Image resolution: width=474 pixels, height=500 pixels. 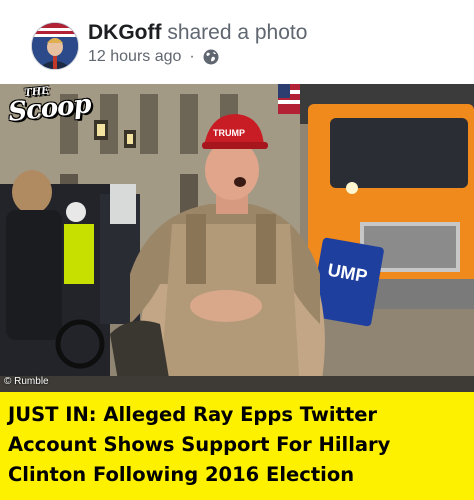 What do you see at coordinates (229, 133) in the screenshot?
I see `hat-text: TRUMP` at bounding box center [229, 133].